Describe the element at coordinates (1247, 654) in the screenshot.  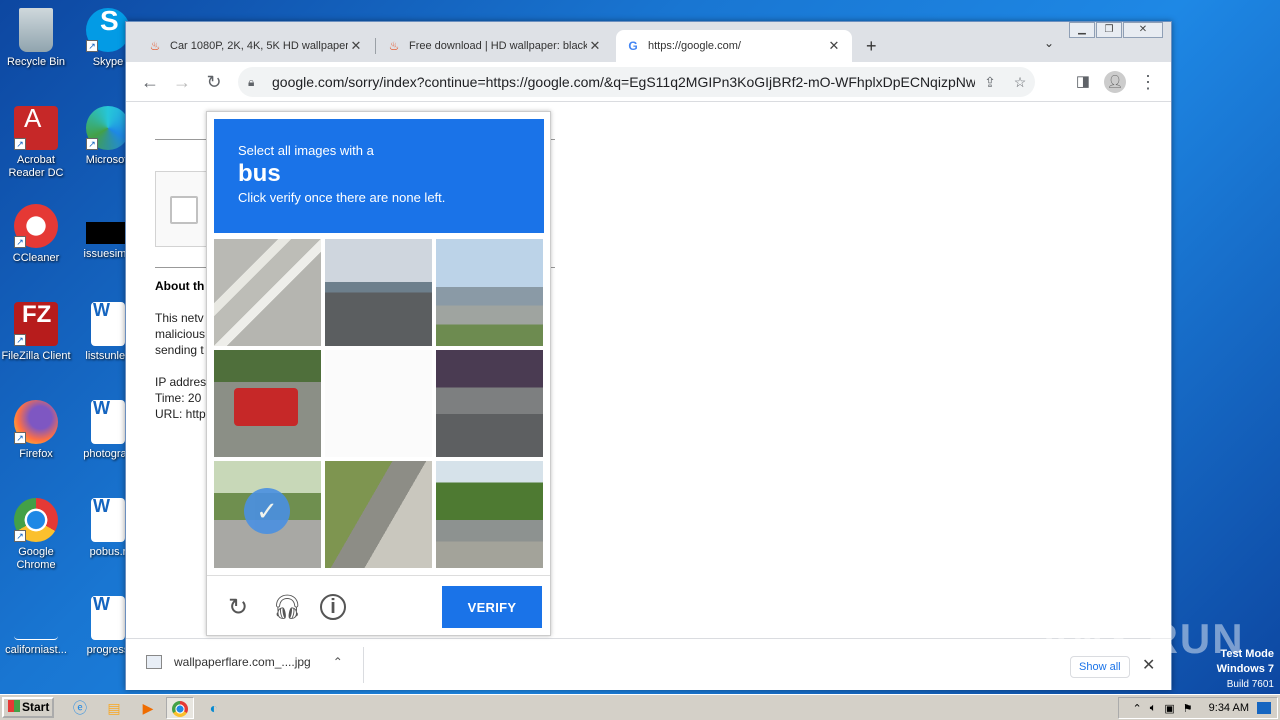
I see `test-mode-text: Test Mode` at that location.